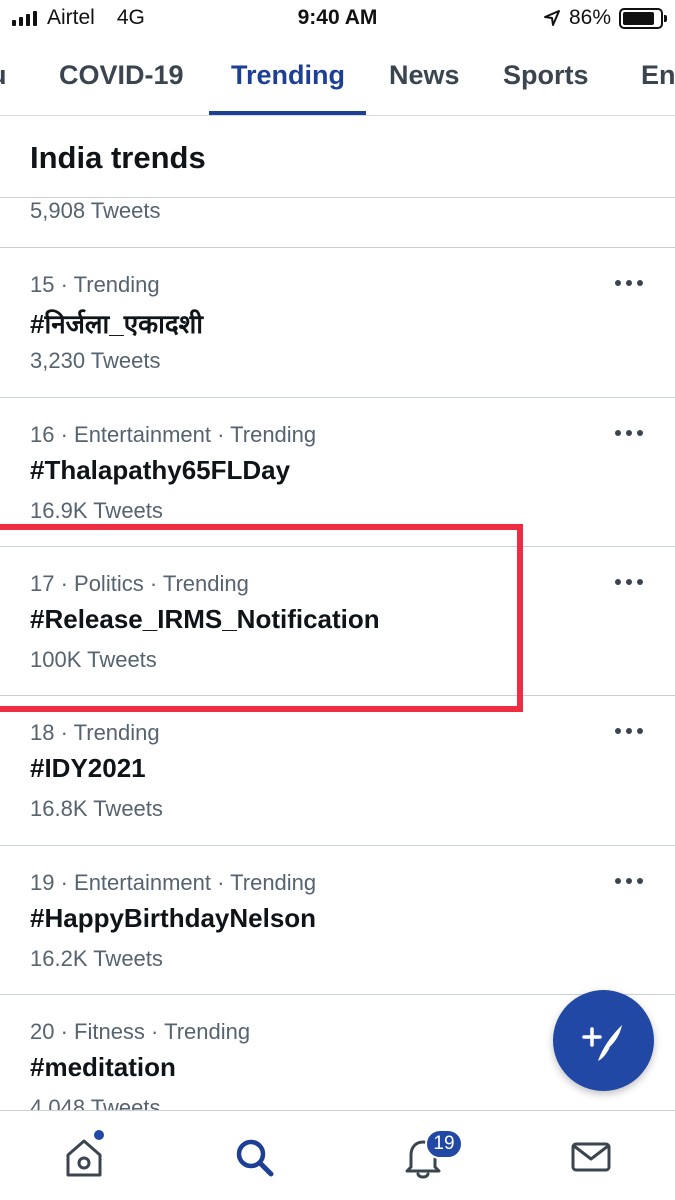 The width and height of the screenshot is (675, 1200). I want to click on trend-item: 18 · Trending #IDY2021 16.8K Tweets, so click(337, 770).